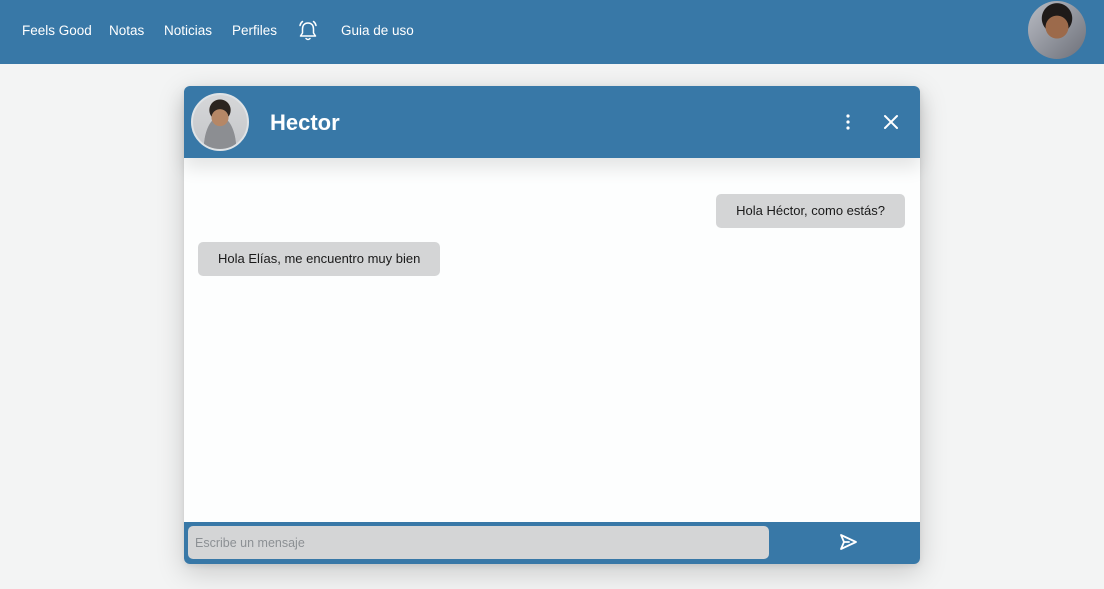  I want to click on message-received: Hola Elías, me encuentro muy bien, so click(319, 259).